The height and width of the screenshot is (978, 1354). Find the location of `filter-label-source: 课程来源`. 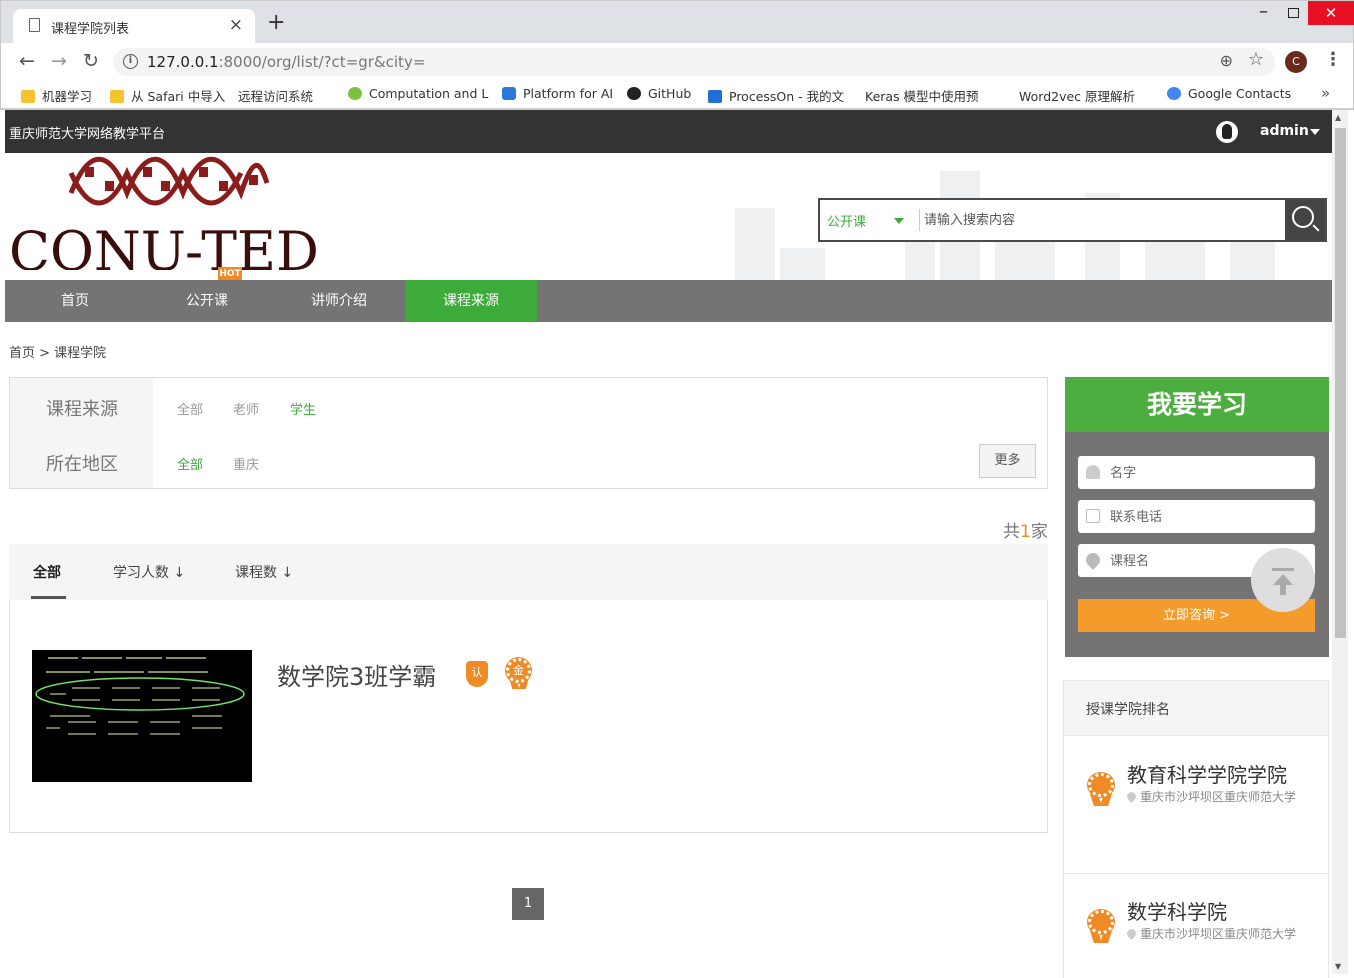

filter-label-source: 课程来源 is located at coordinates (82, 409).